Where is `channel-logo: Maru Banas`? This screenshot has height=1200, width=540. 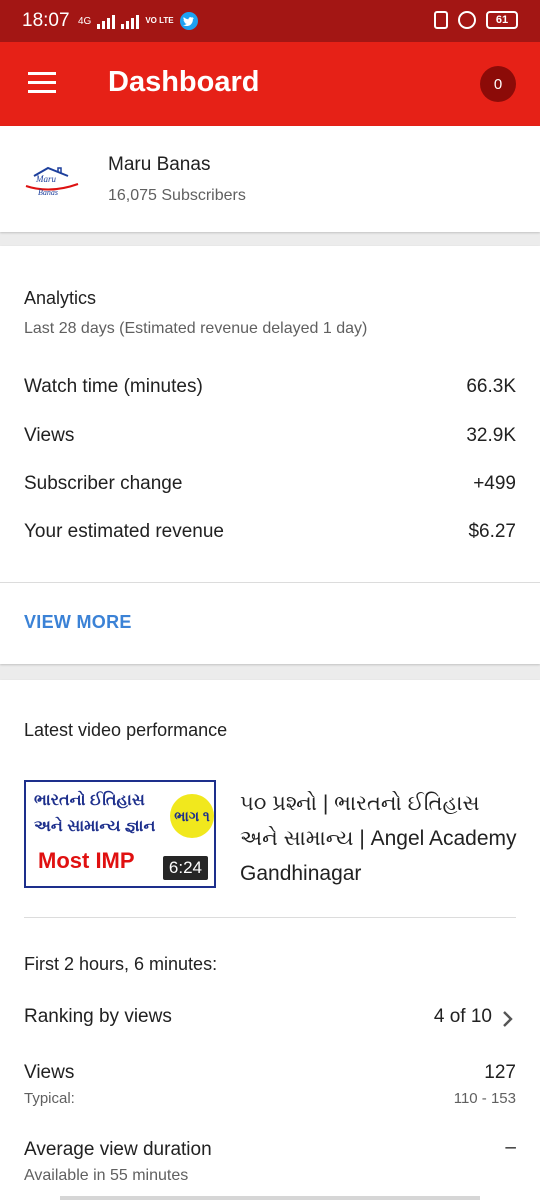 channel-logo: Maru Banas is located at coordinates (52, 181).